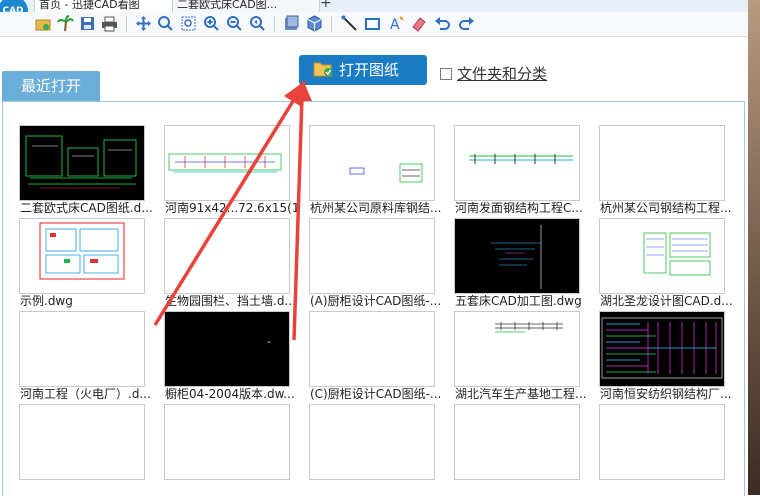 This screenshot has height=496, width=760. What do you see at coordinates (369, 70) in the screenshot?
I see `open-drawing-label: 打开图纸` at bounding box center [369, 70].